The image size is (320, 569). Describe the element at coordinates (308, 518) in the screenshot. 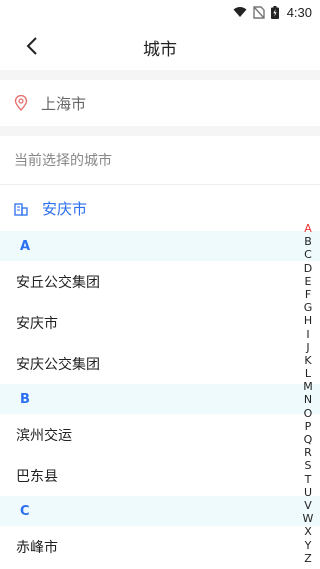

I see `index-letter-w: W` at that location.